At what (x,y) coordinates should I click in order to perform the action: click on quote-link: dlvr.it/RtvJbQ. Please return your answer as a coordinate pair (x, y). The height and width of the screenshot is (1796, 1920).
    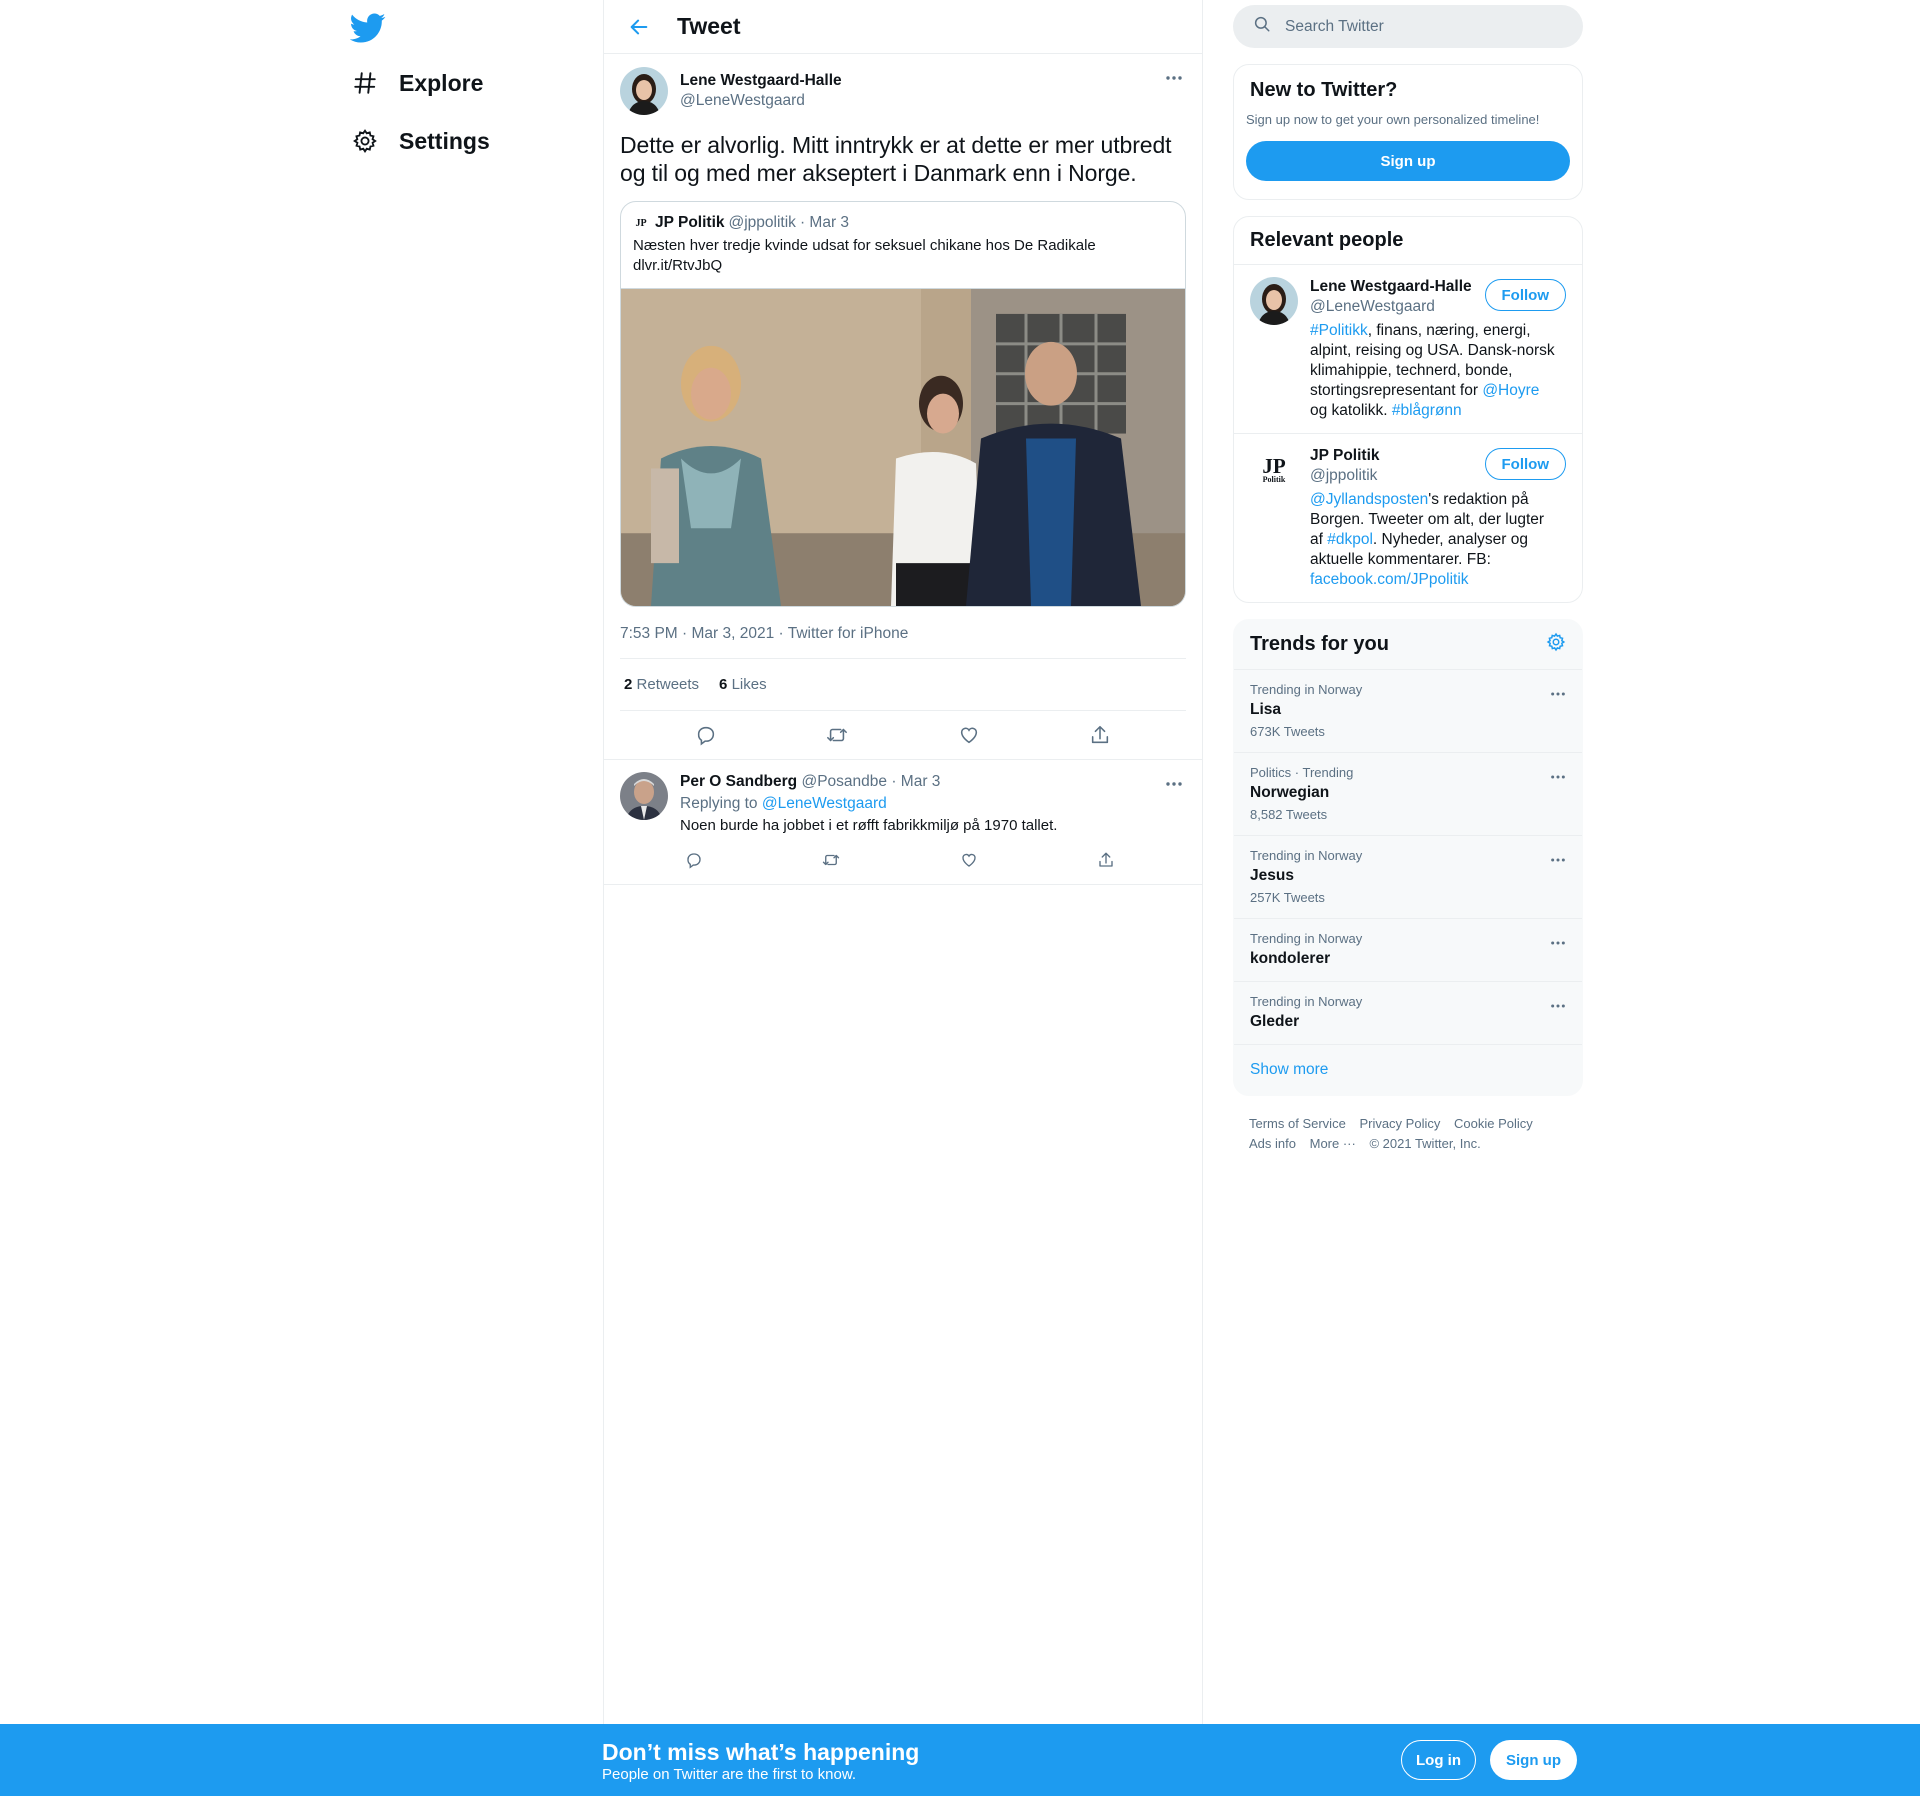
    Looking at the image, I should click on (678, 265).